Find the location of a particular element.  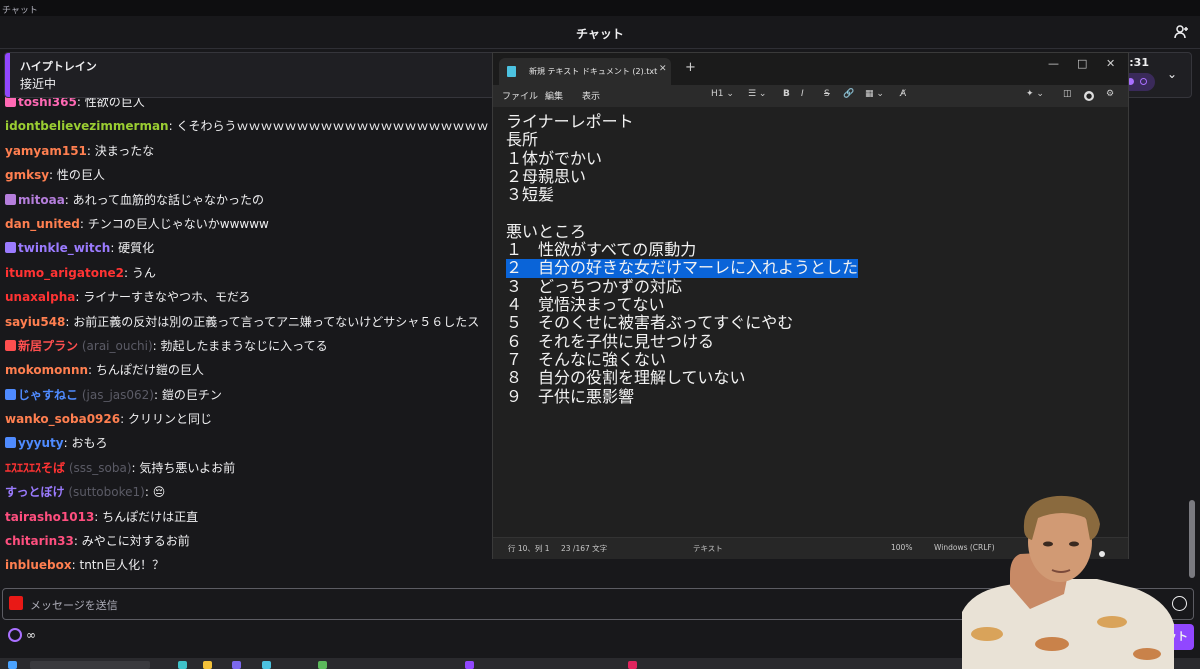

close-tab-icon: ✕ is located at coordinates (663, 69).